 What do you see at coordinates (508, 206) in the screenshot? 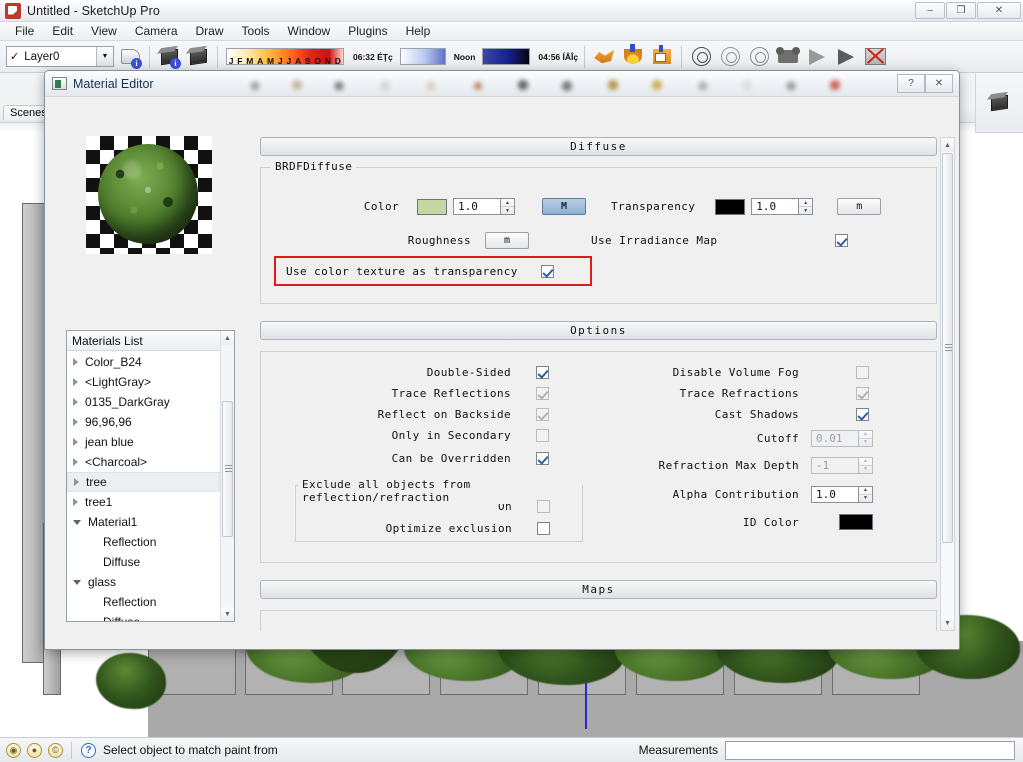
I see `diffuse-color-spinner: ▲ ▼` at bounding box center [508, 206].